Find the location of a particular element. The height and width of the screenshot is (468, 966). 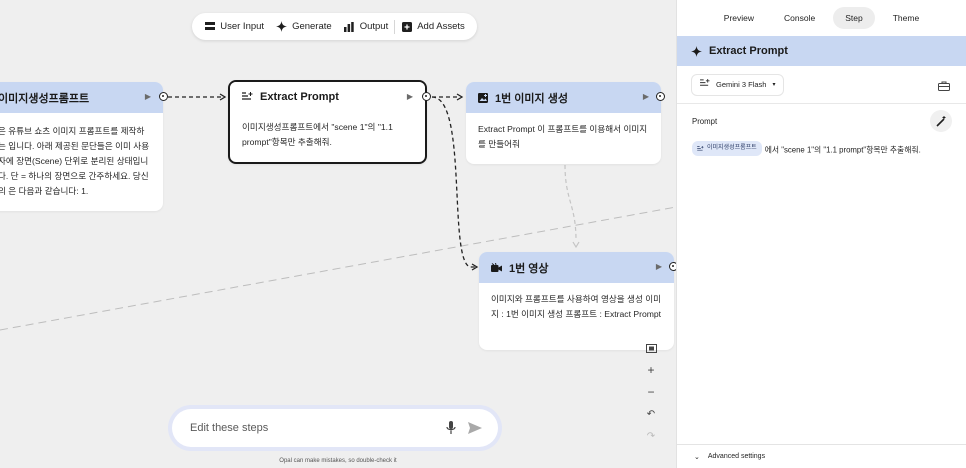

model-name: Gemini 3 Flash is located at coordinates (741, 84).